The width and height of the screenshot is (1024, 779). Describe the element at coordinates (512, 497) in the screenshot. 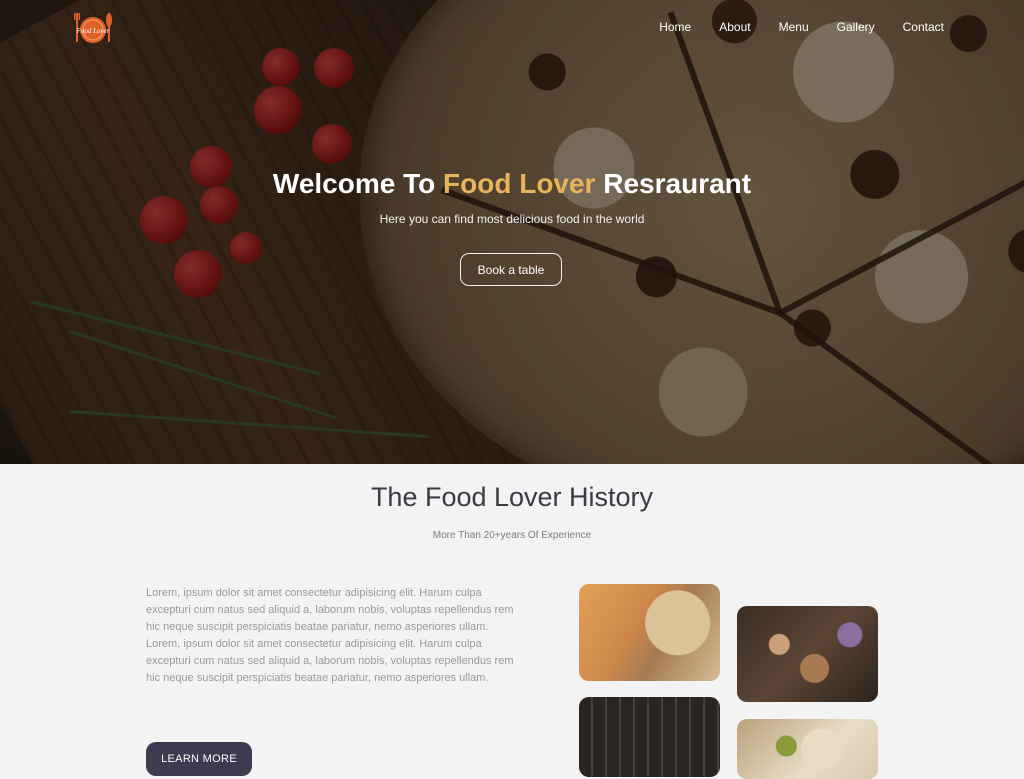

I see `history-title: The Food Lover History` at that location.